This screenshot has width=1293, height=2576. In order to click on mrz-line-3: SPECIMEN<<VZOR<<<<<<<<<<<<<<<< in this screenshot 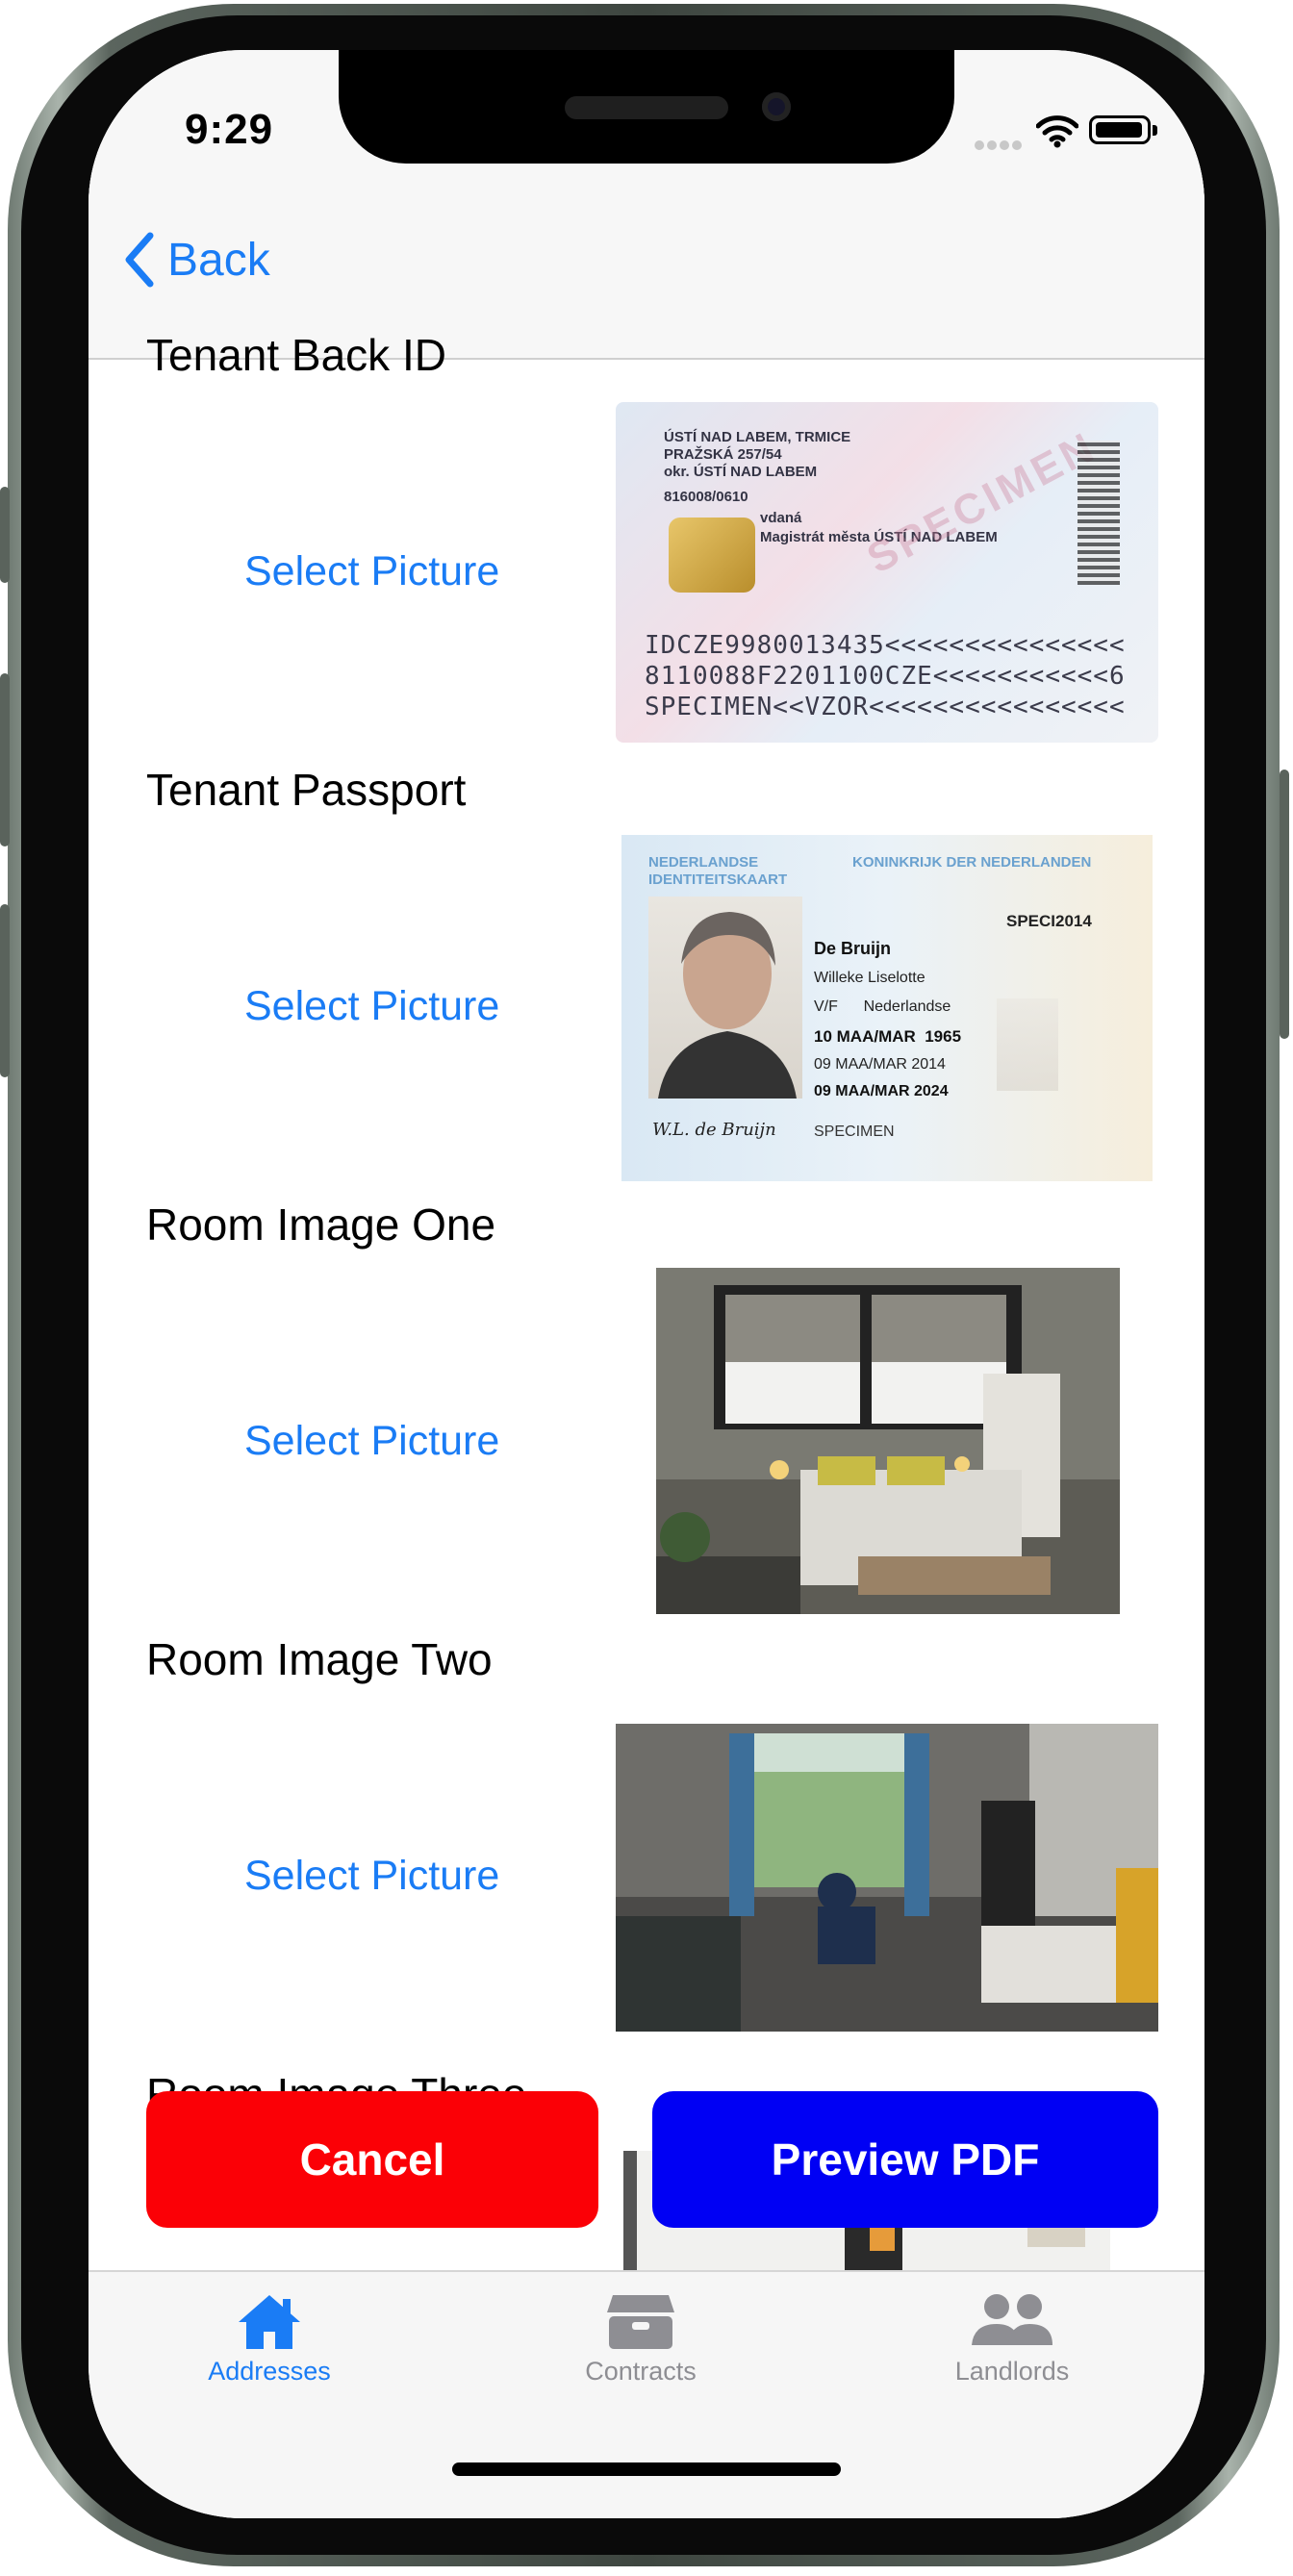, I will do `click(885, 707)`.